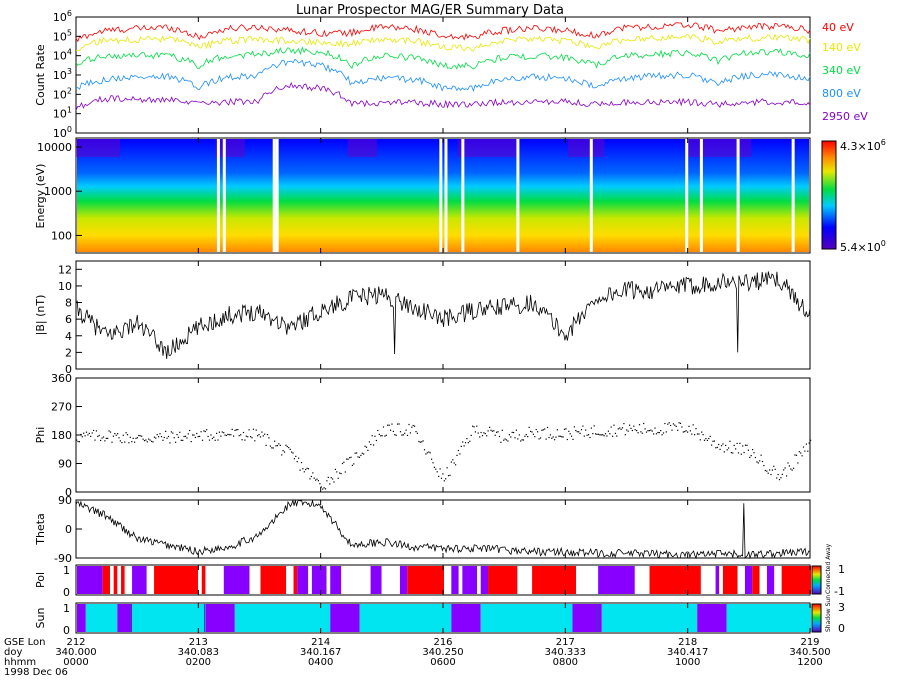 Image resolution: width=900 pixels, height=700 pixels. Describe the element at coordinates (54, 147) in the screenshot. I see `y-tick-label: 10000` at that location.